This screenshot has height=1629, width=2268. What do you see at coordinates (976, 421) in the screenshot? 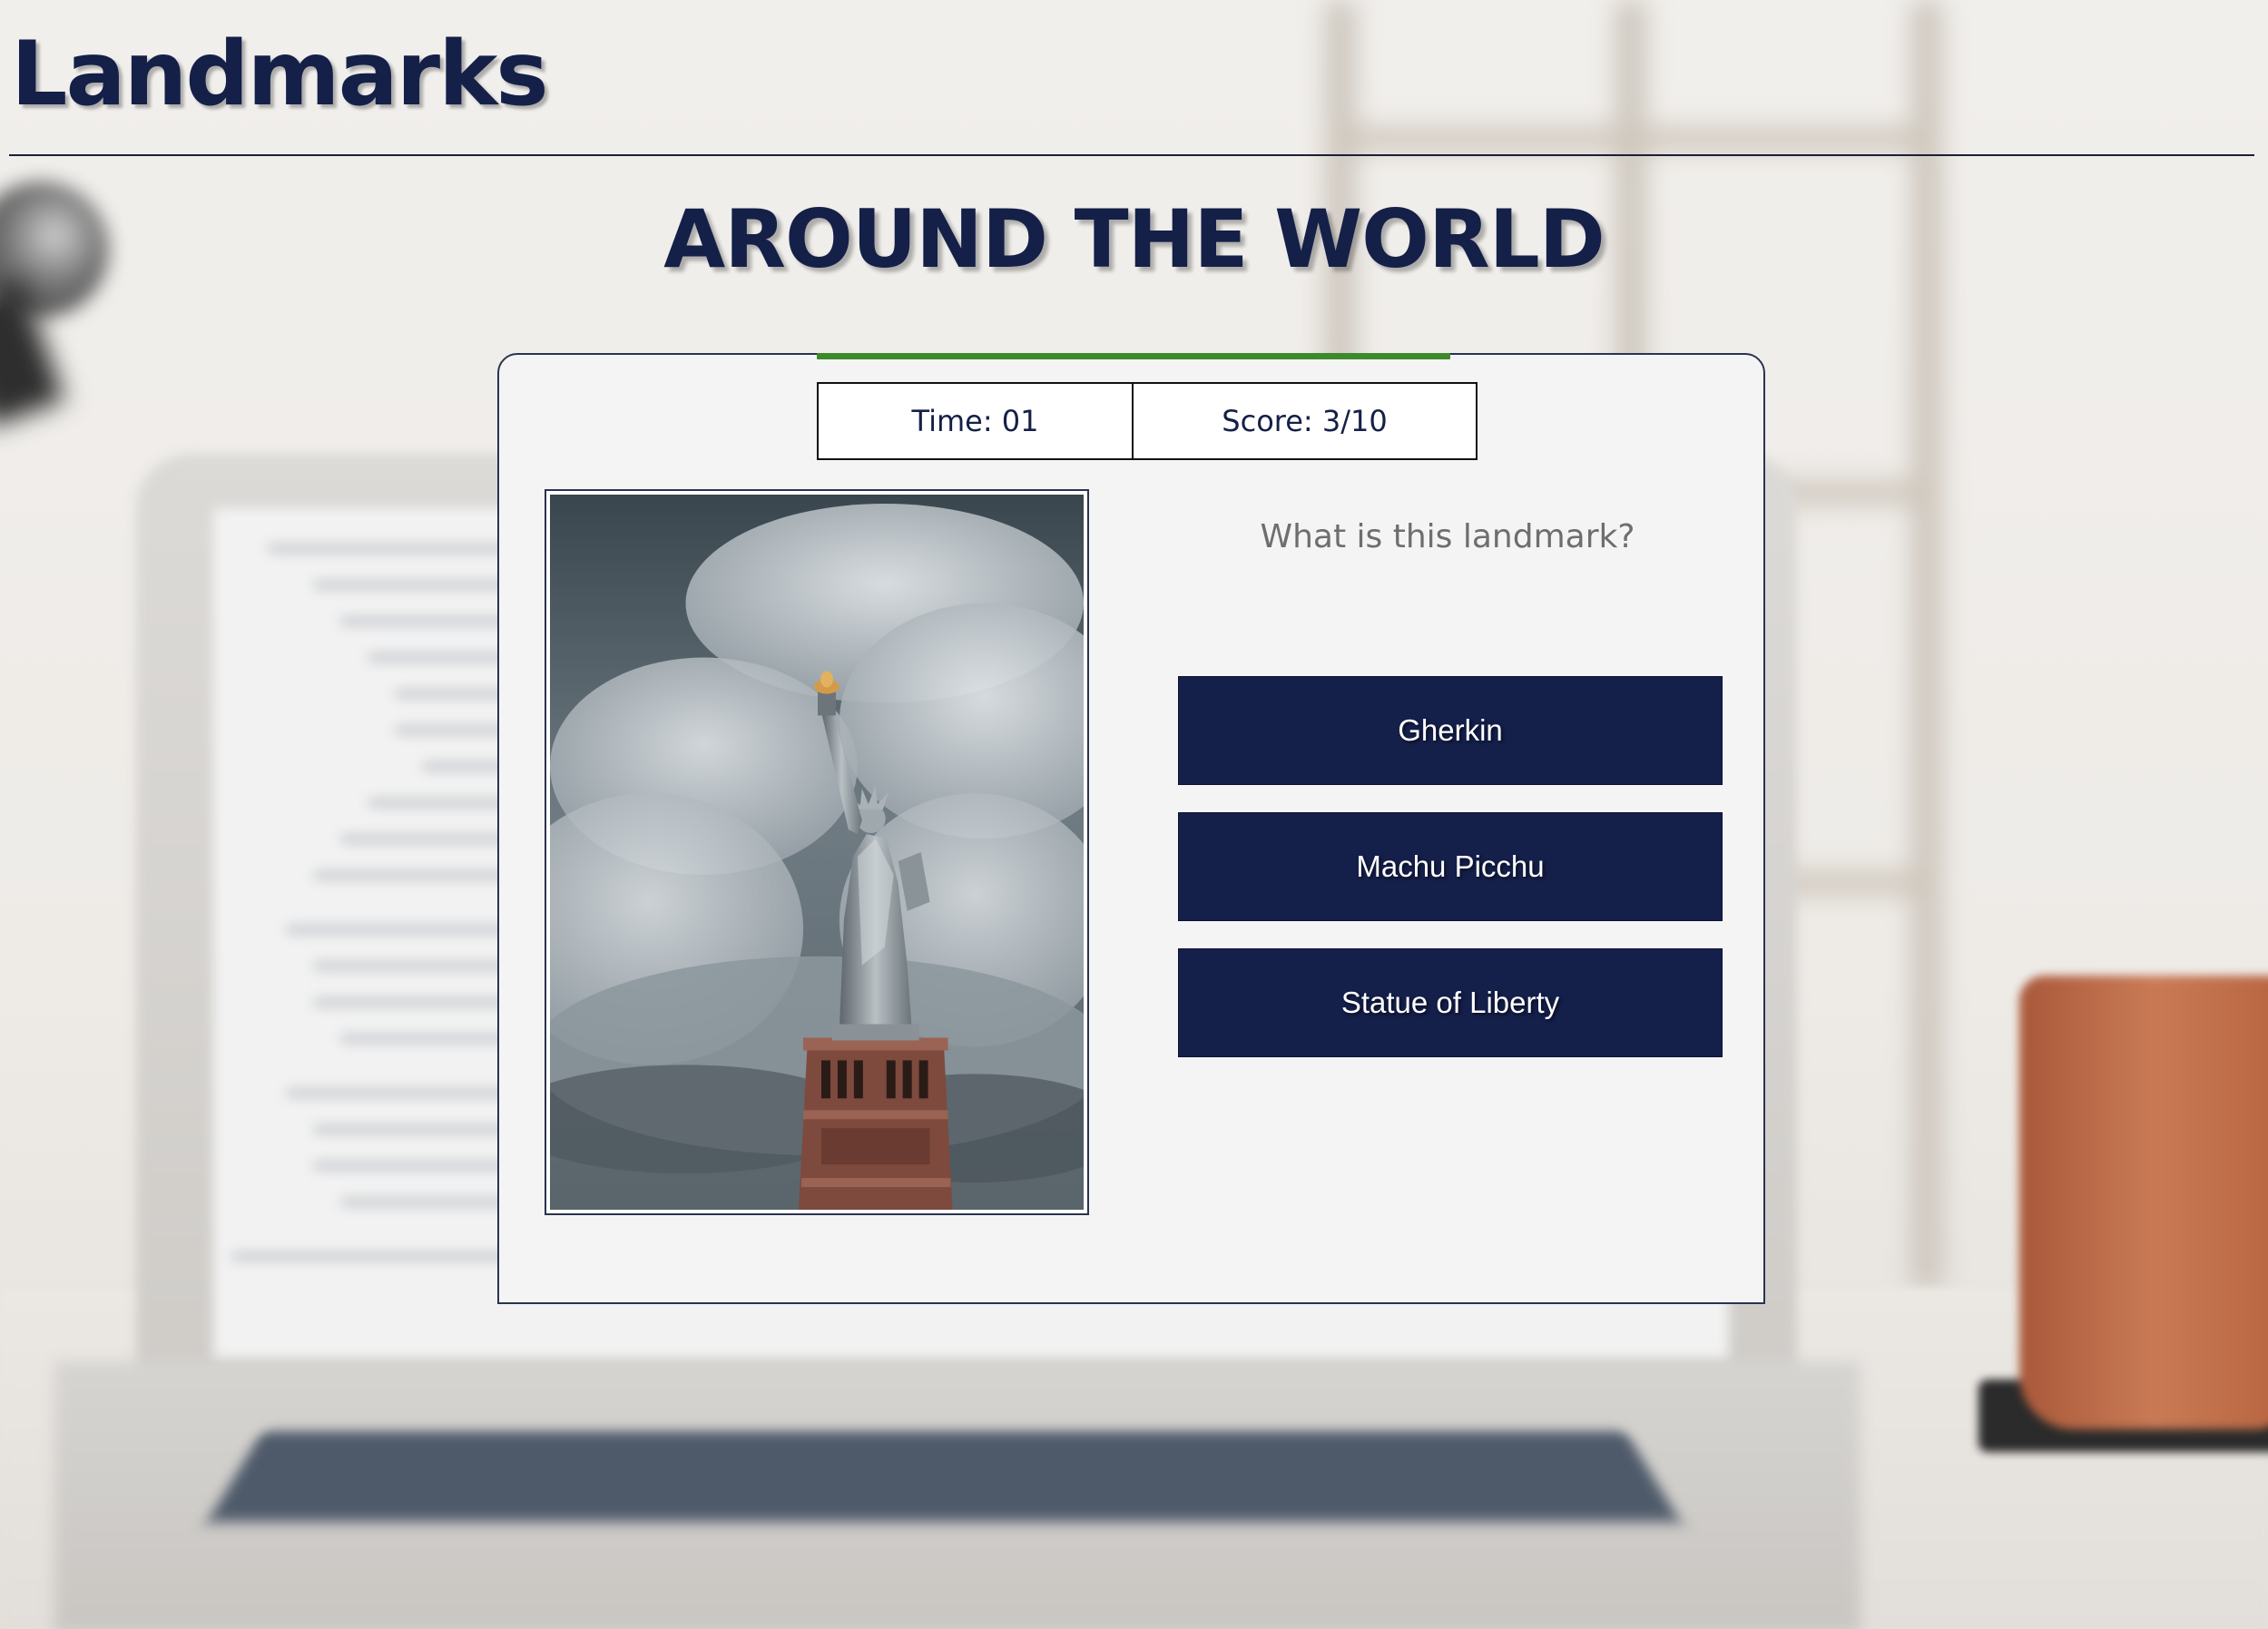
I see `timer-display: Time: 01` at bounding box center [976, 421].